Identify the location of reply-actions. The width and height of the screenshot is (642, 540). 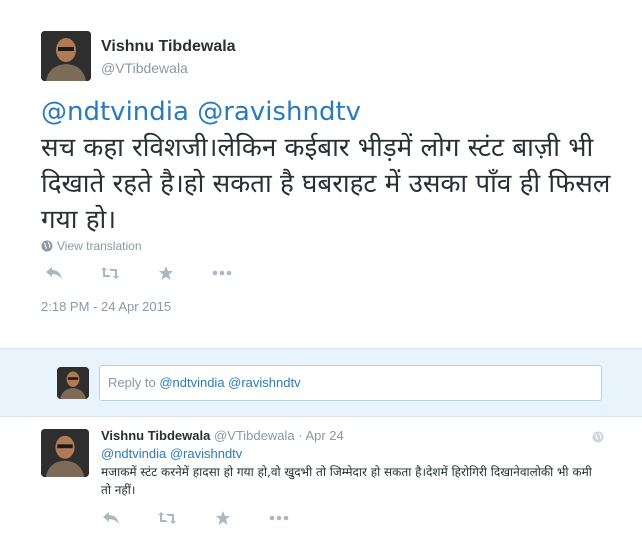
(195, 518).